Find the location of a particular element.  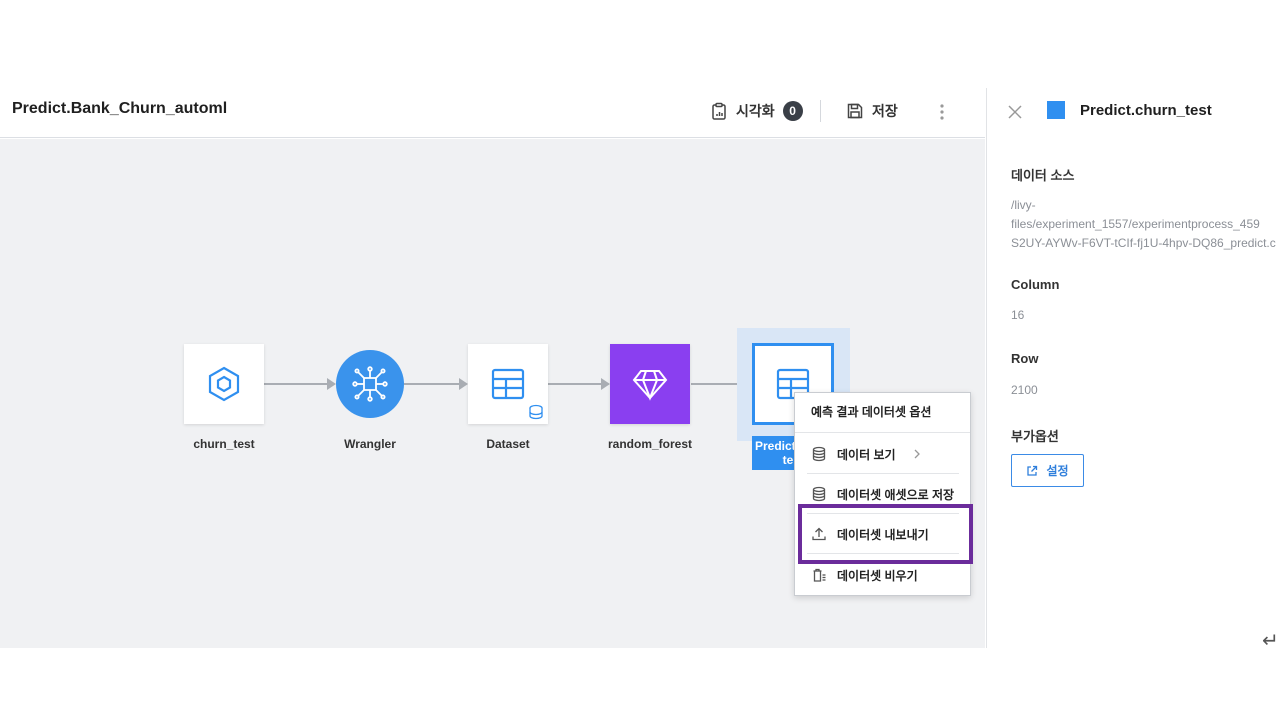

column-heading: Column is located at coordinates (1035, 284).